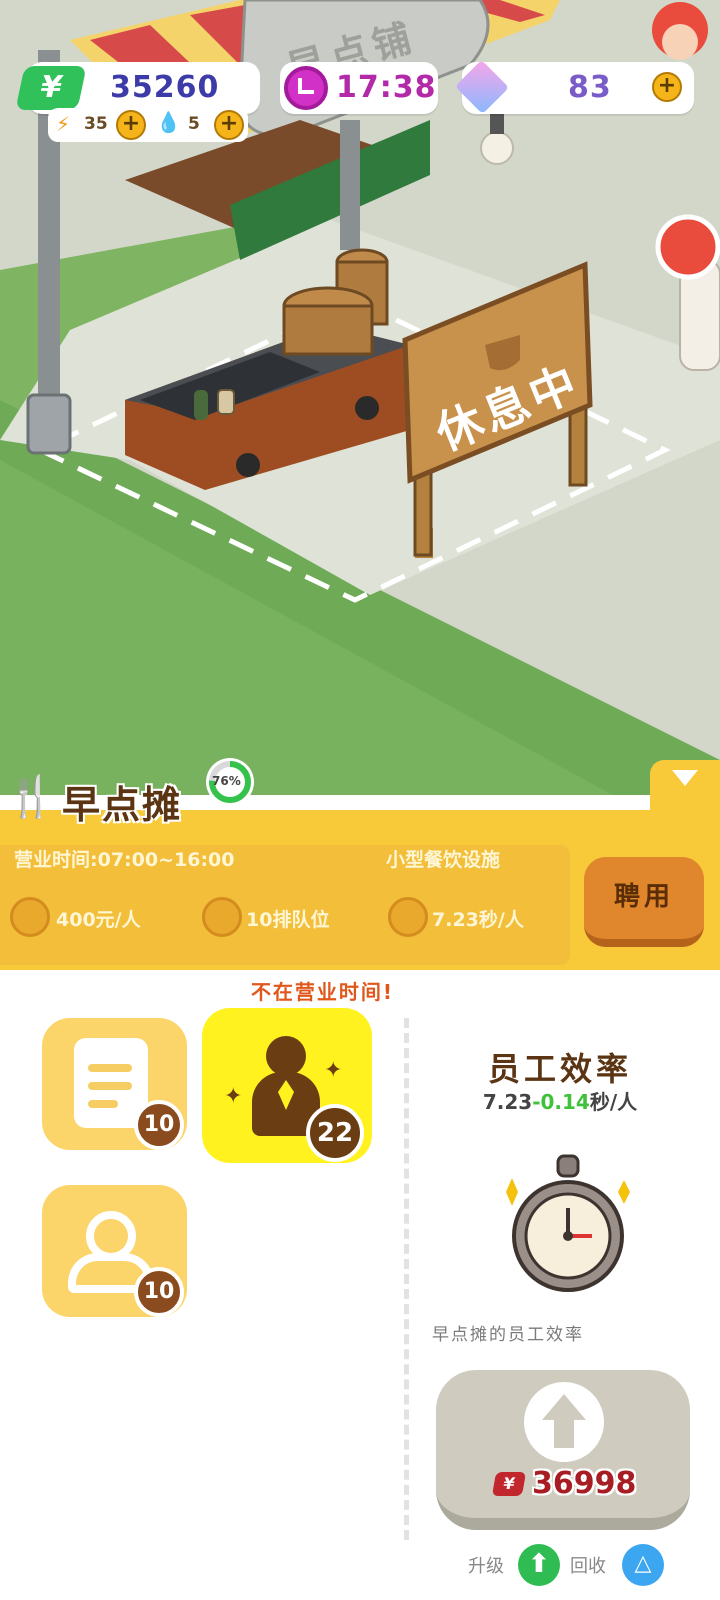 This screenshot has width=720, height=1600. I want to click on add-energy-button: +, so click(131, 125).